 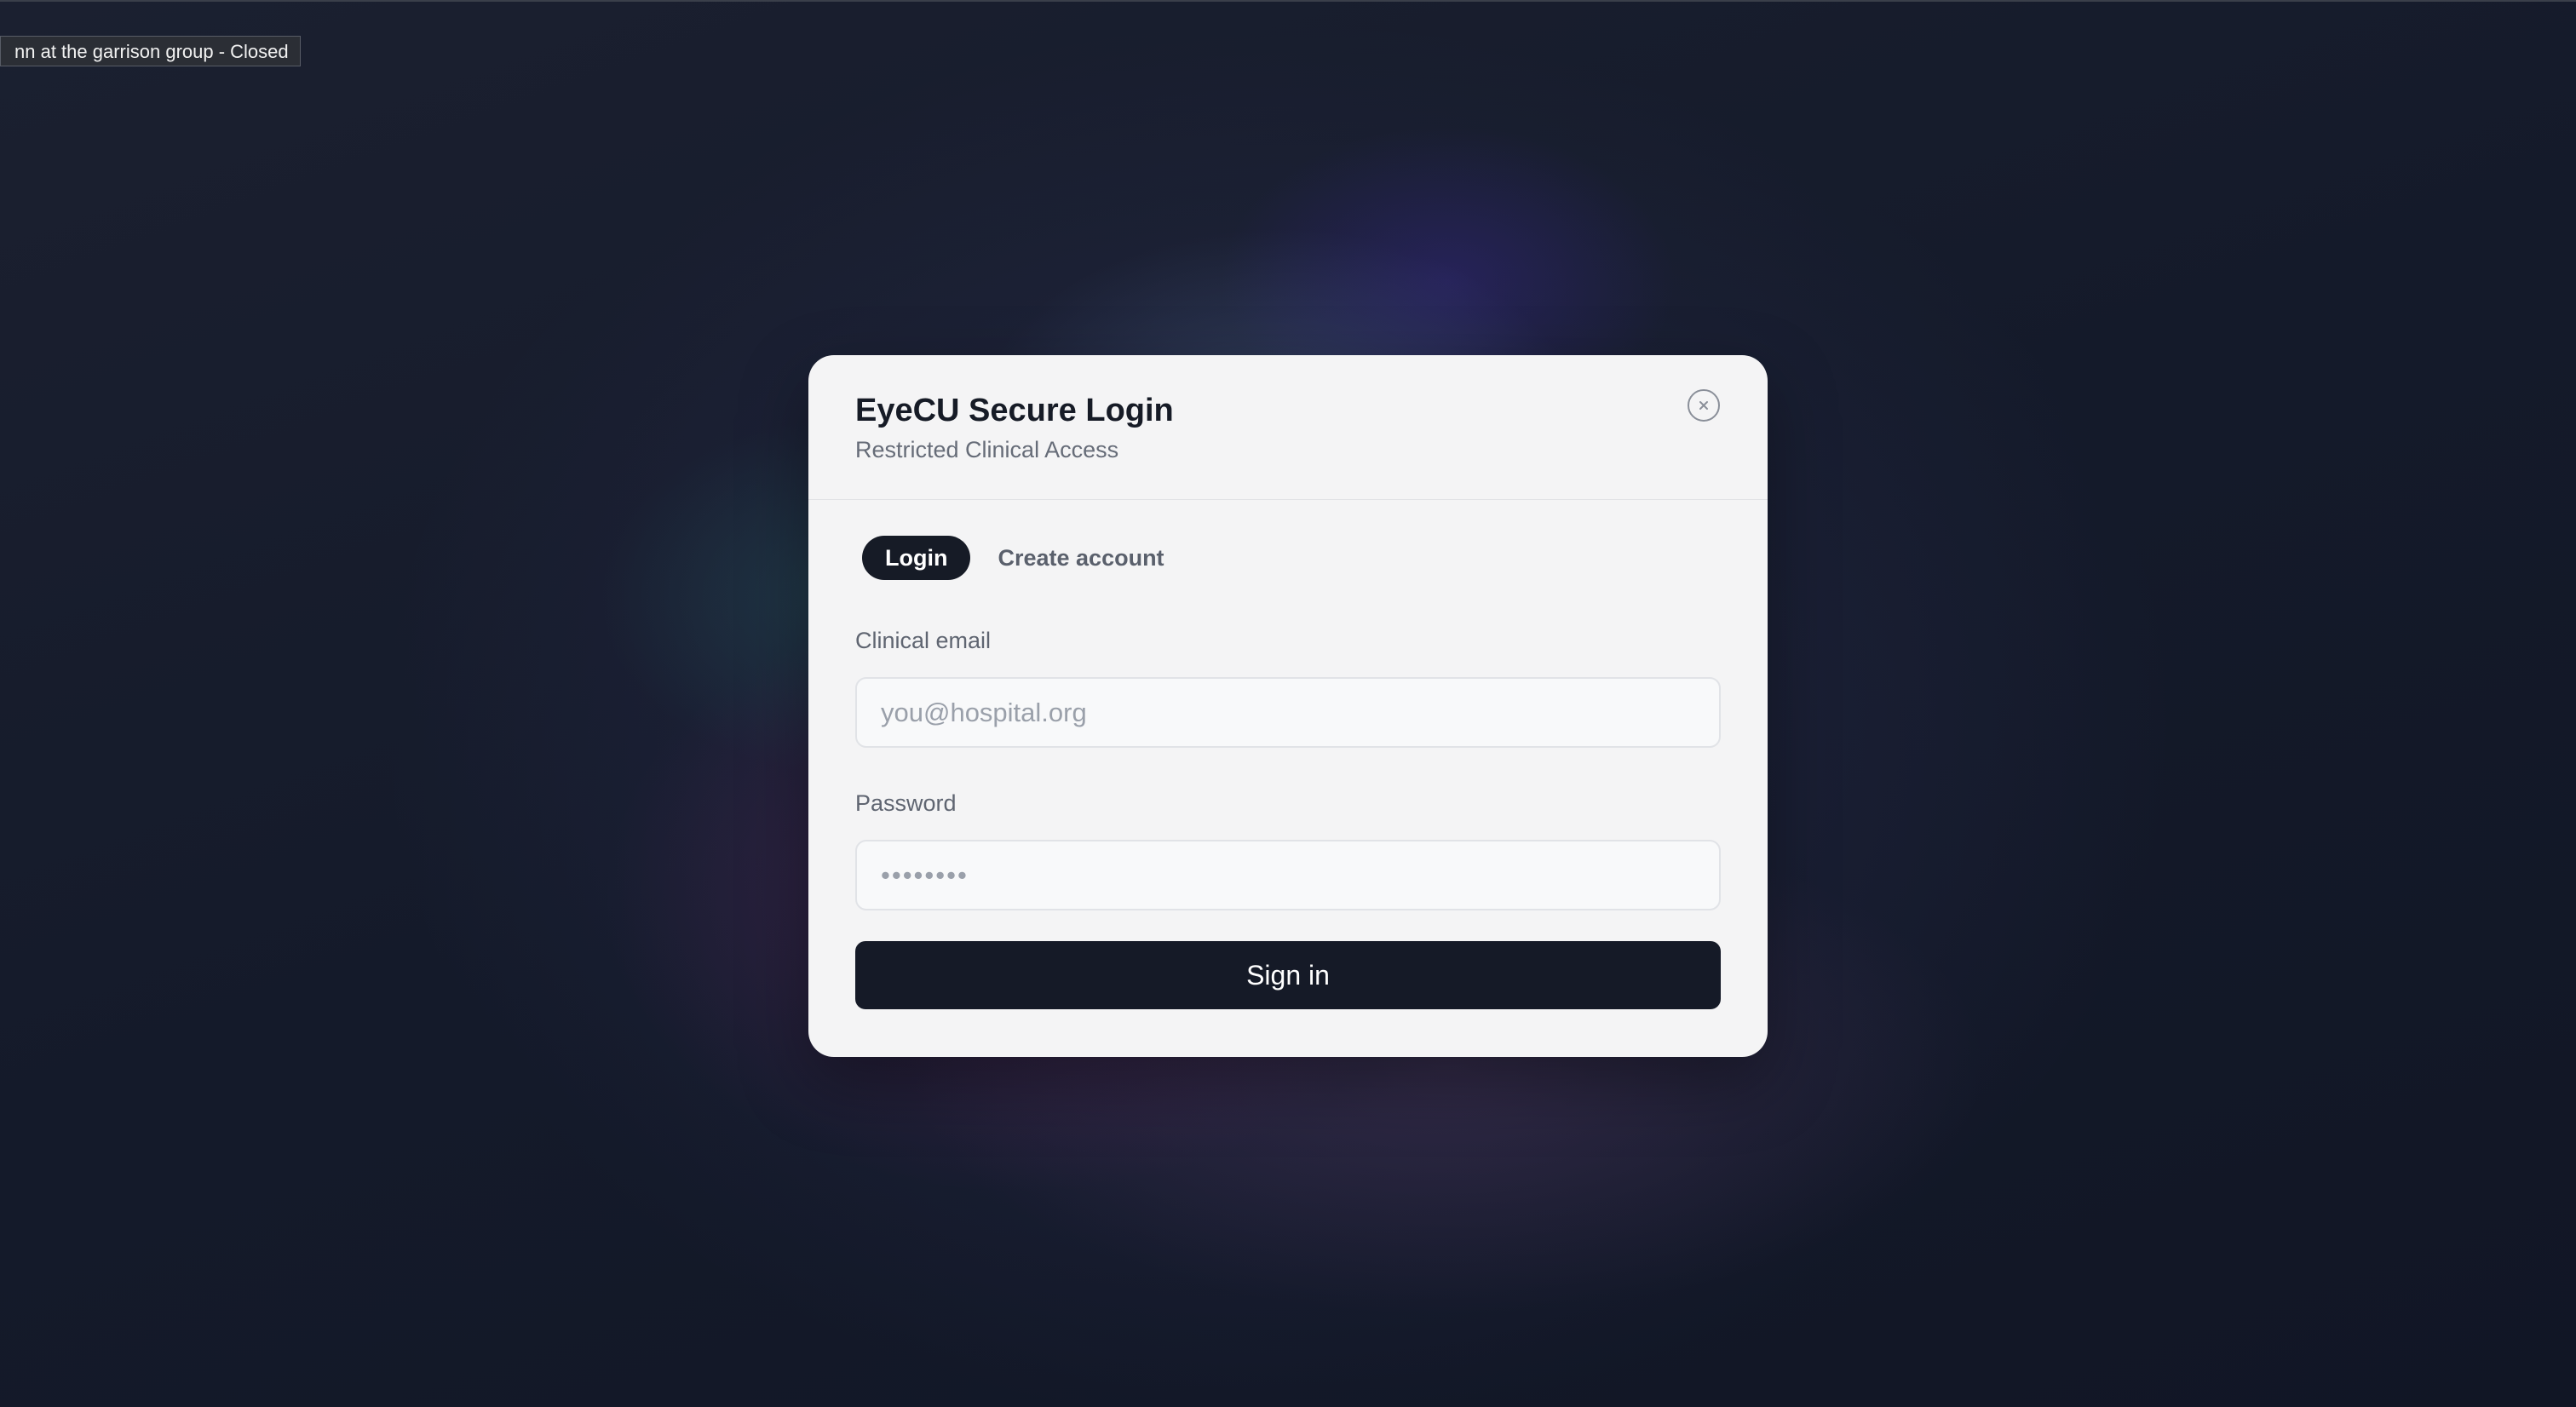 What do you see at coordinates (1080, 558) in the screenshot?
I see `tab-create-account: Create account` at bounding box center [1080, 558].